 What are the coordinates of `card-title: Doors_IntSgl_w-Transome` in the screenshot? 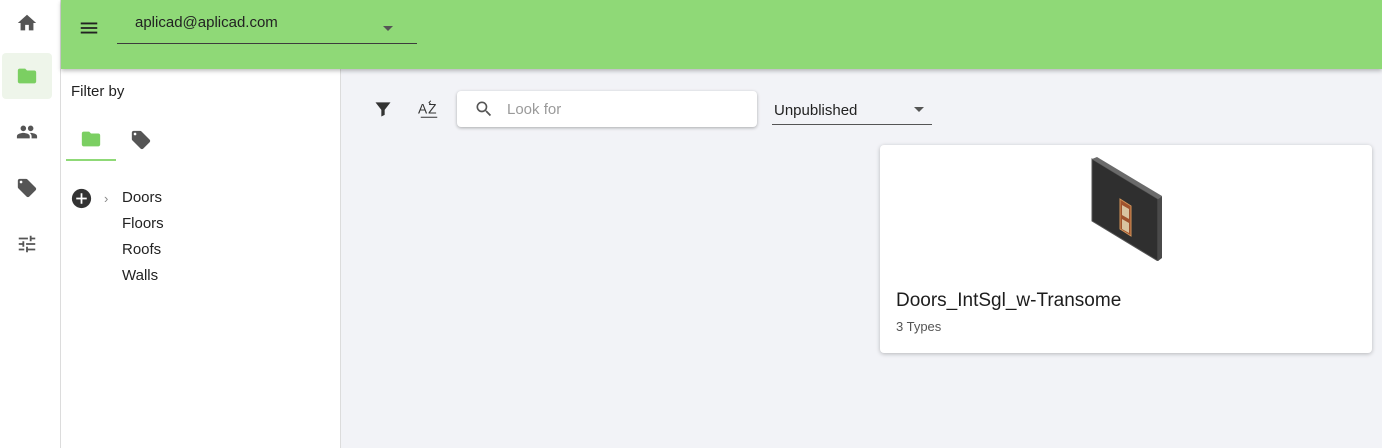 It's located at (1009, 300).